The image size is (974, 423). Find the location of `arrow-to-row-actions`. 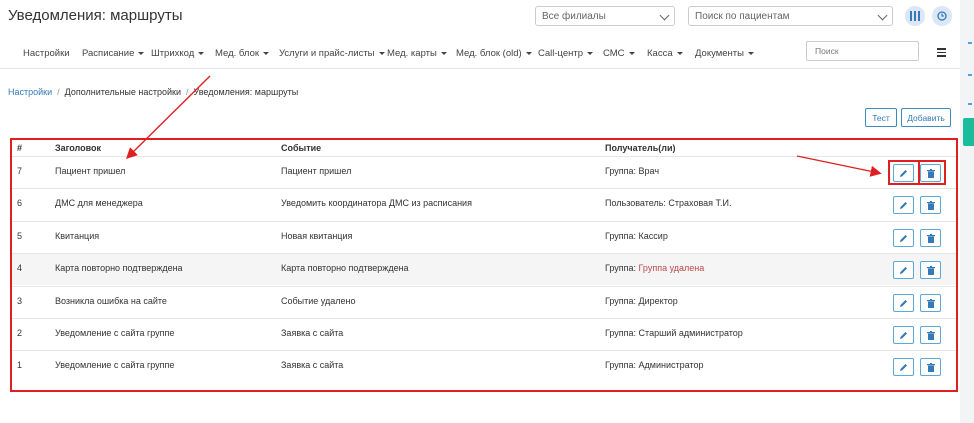

arrow-to-row-actions is located at coordinates (839, 166).